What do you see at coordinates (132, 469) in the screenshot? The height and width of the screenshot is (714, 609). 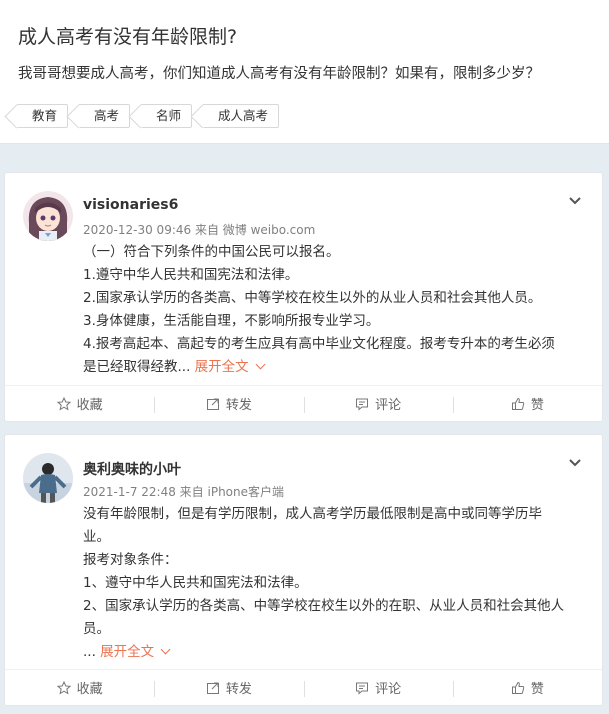 I see `username: 奥利奥味的小叶` at bounding box center [132, 469].